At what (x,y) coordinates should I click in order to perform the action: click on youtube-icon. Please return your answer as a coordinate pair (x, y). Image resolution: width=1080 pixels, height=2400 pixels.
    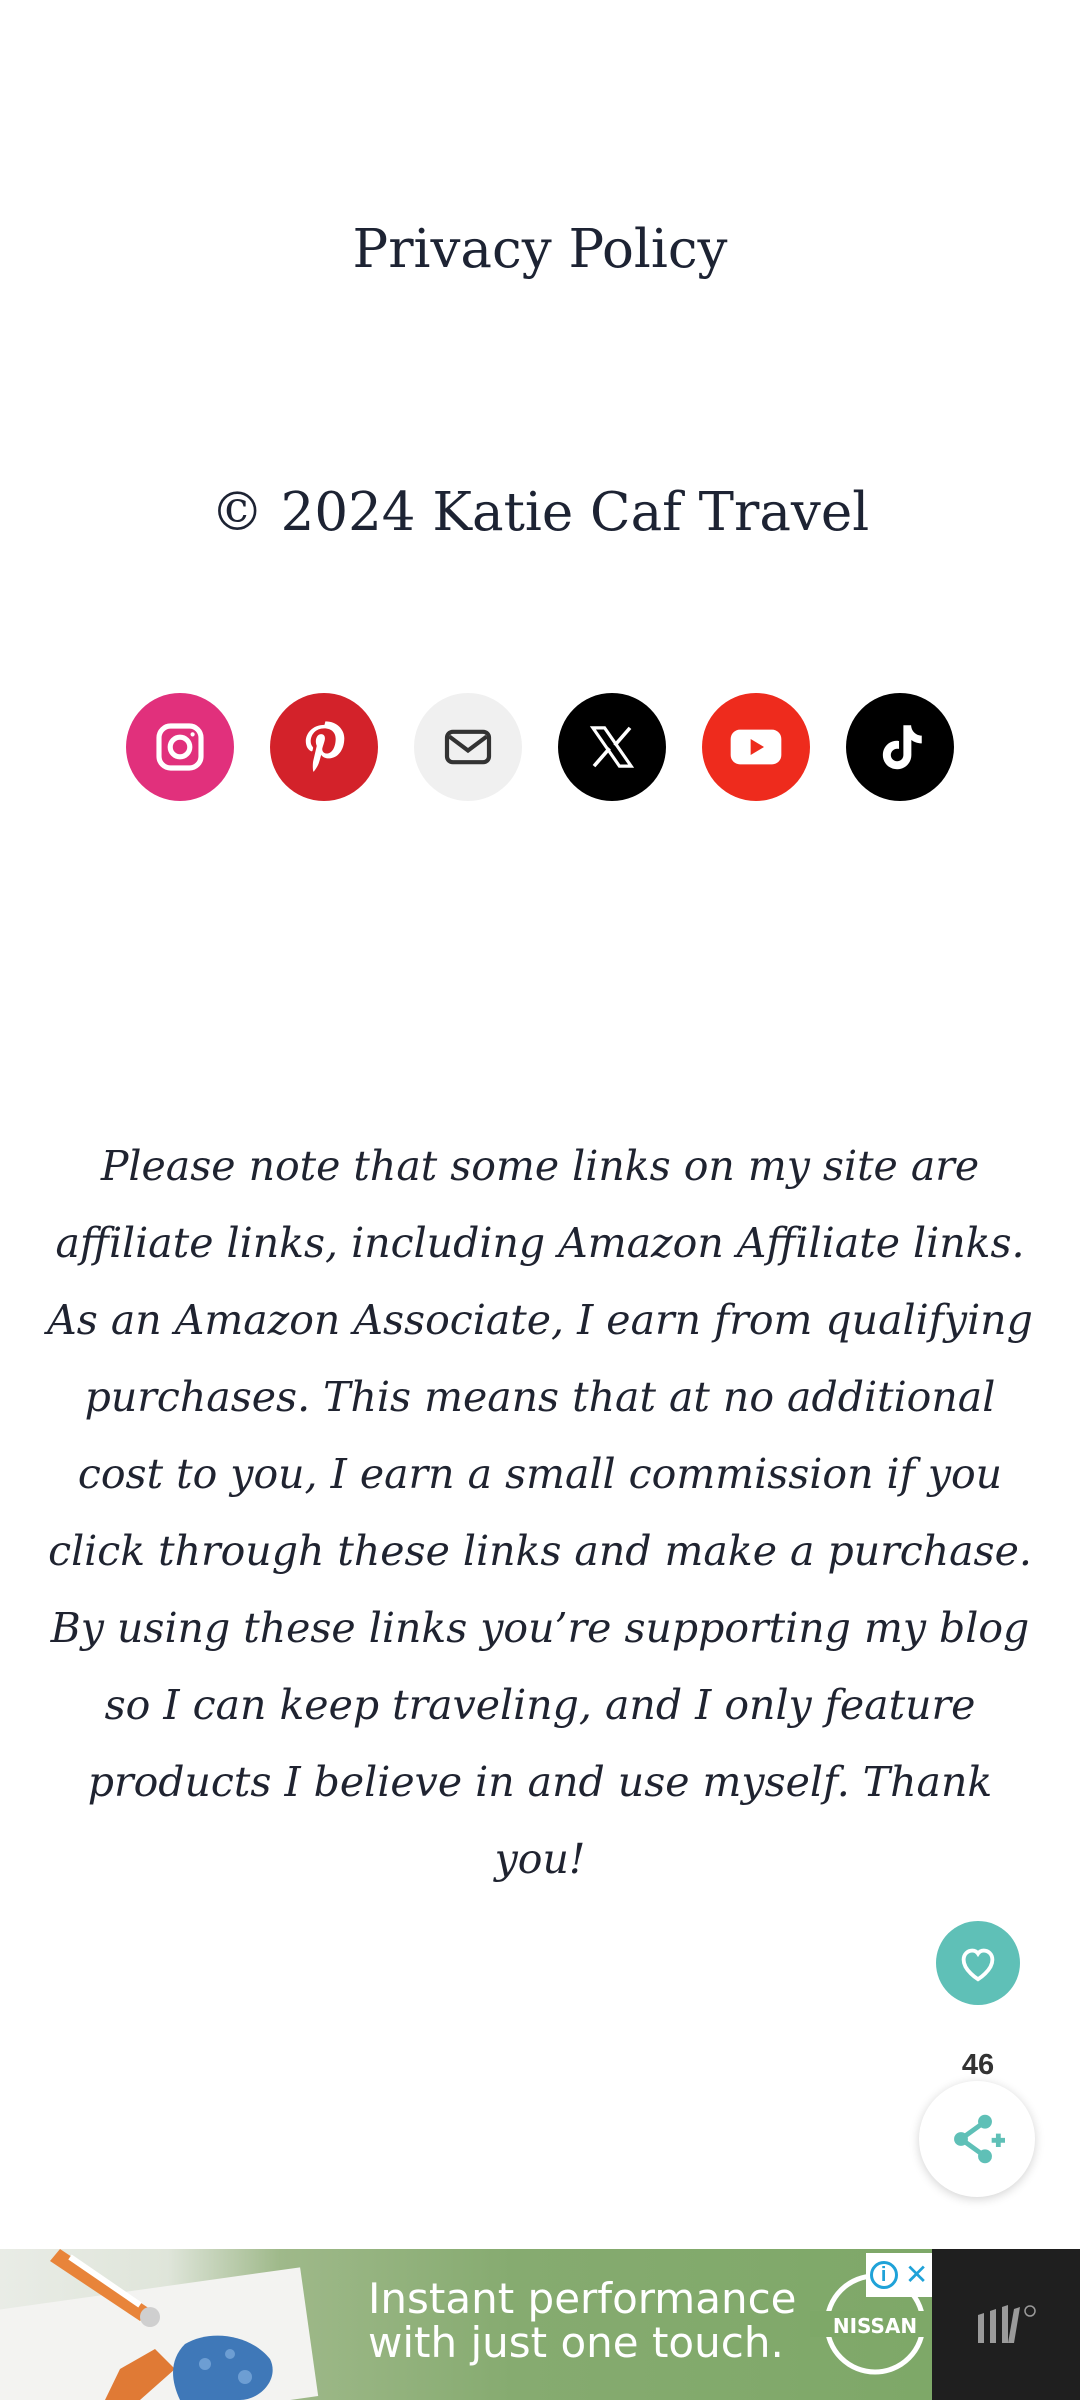
    Looking at the image, I should click on (756, 747).